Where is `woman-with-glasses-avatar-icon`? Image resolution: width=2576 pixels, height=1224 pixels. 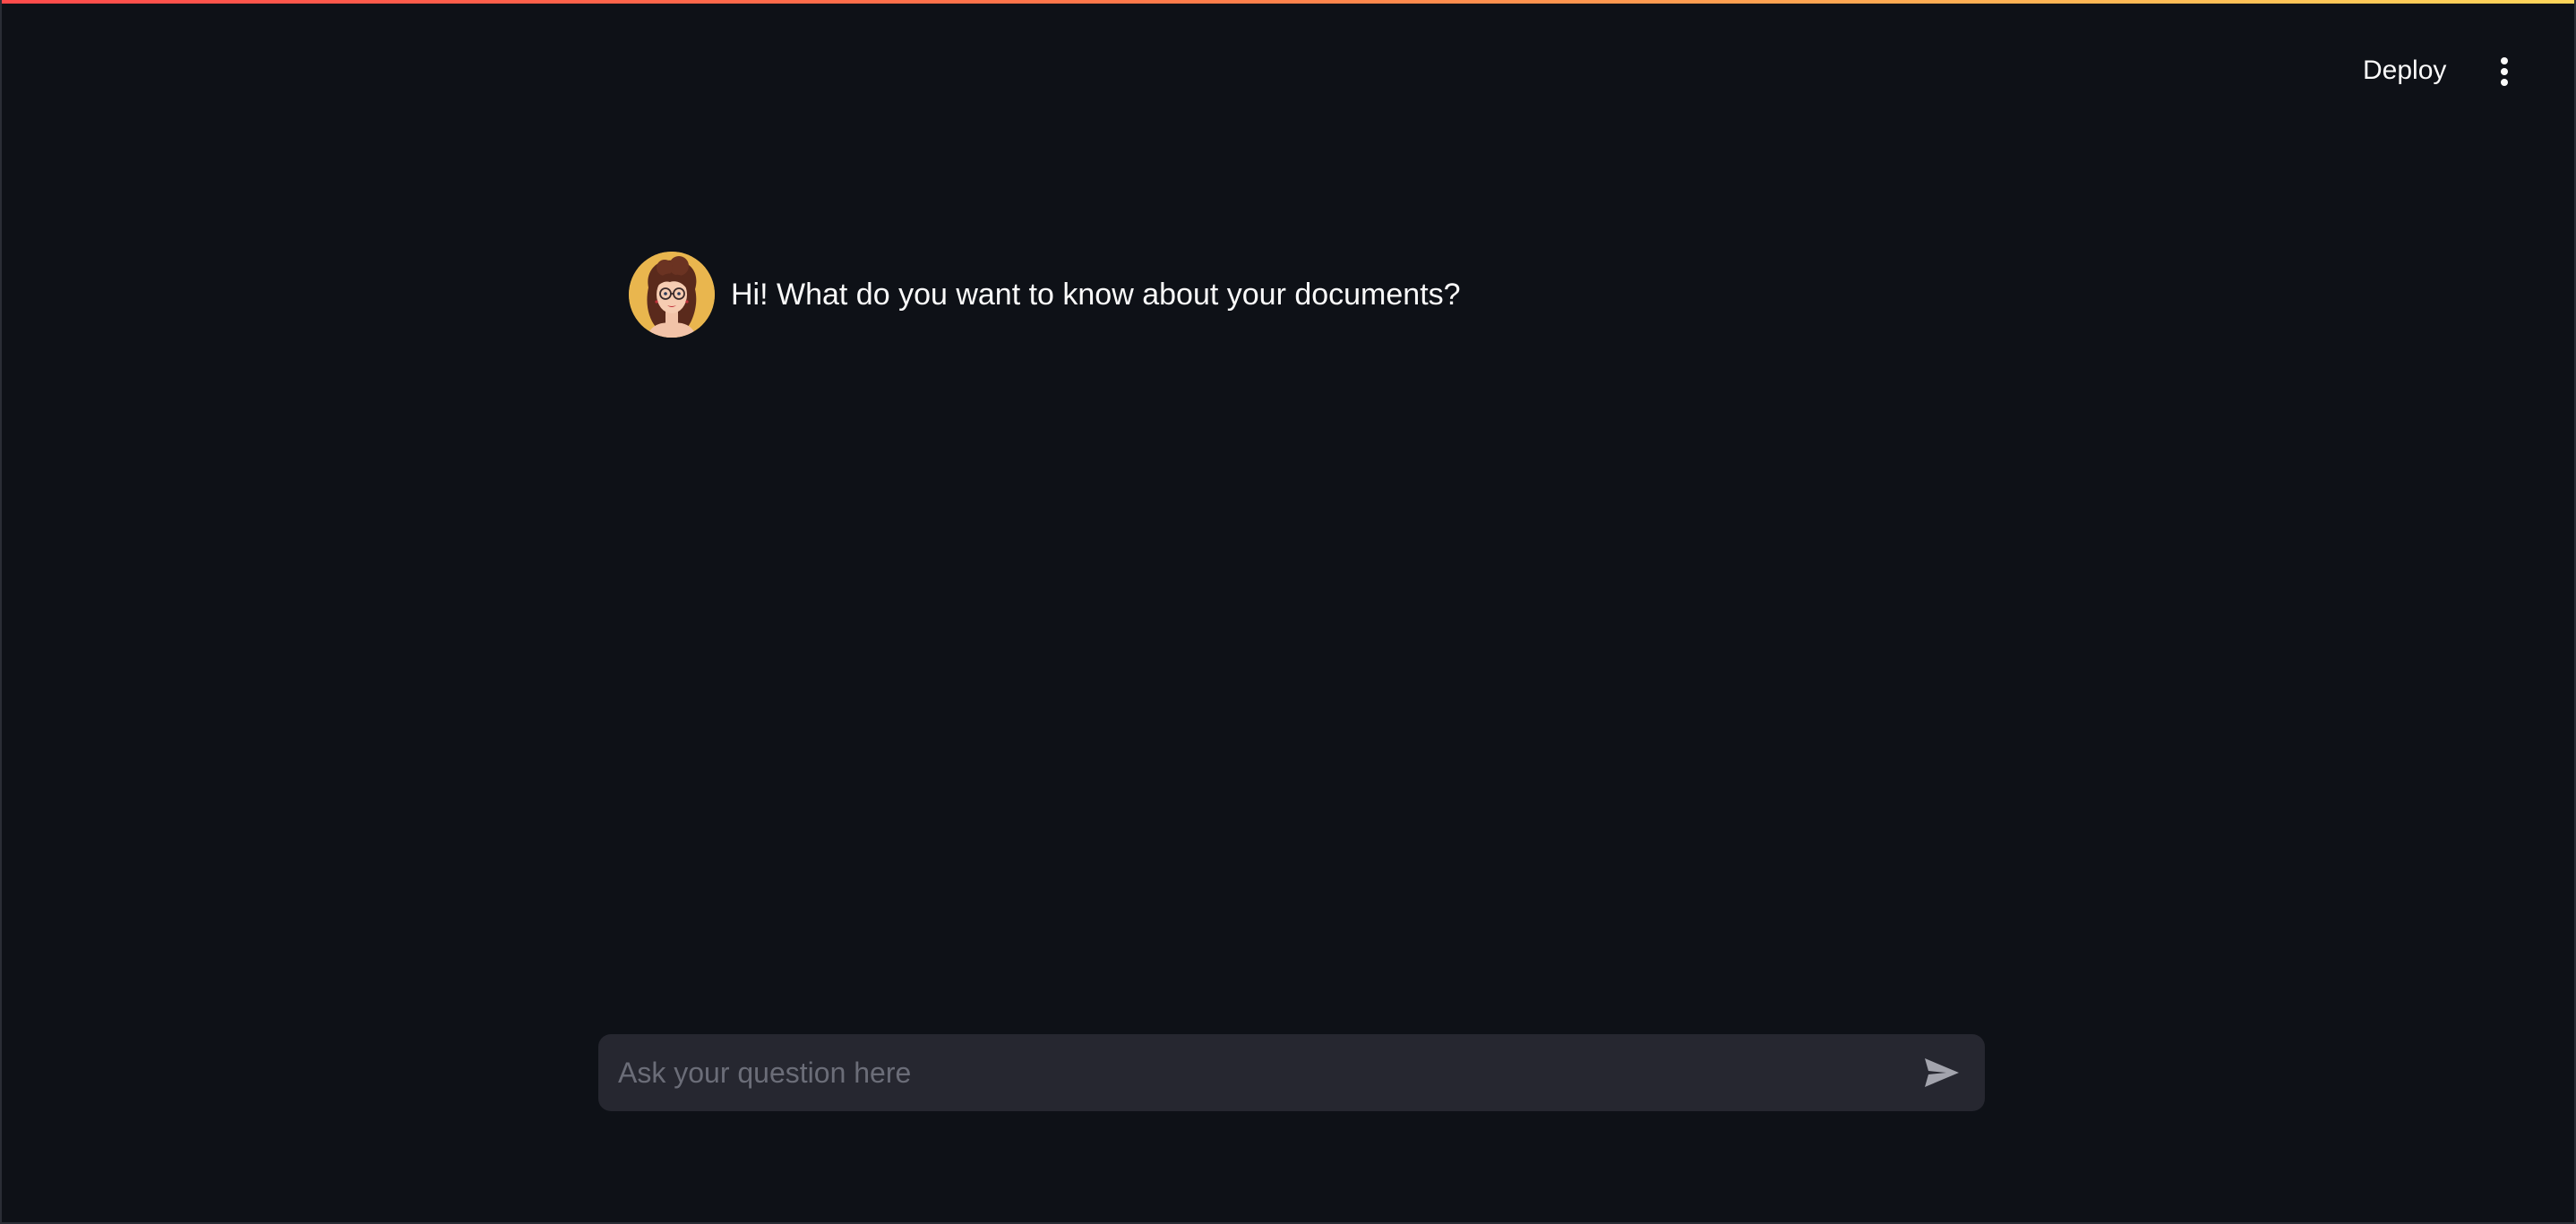
woman-with-glasses-avatar-icon is located at coordinates (672, 295).